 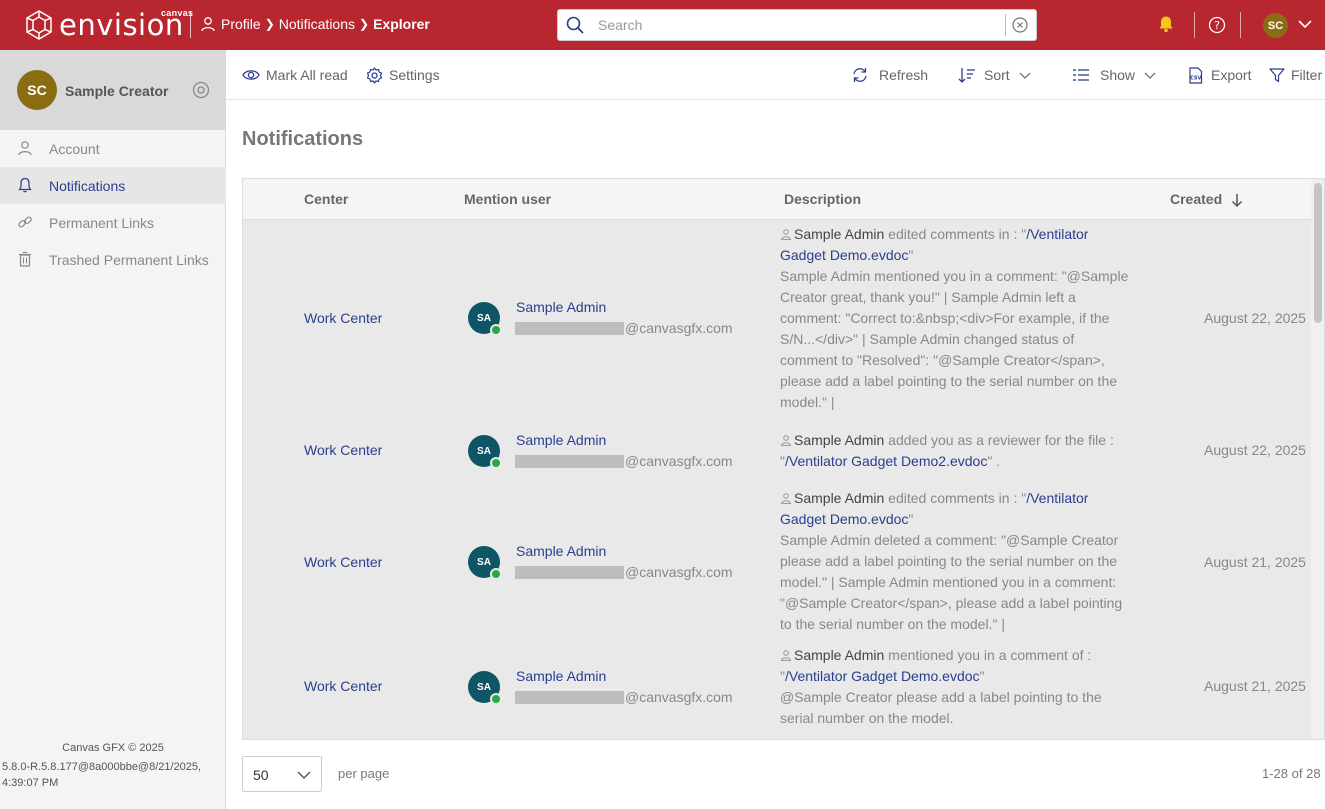 What do you see at coordinates (507, 199) in the screenshot?
I see `column-header-mention-user: Mention user` at bounding box center [507, 199].